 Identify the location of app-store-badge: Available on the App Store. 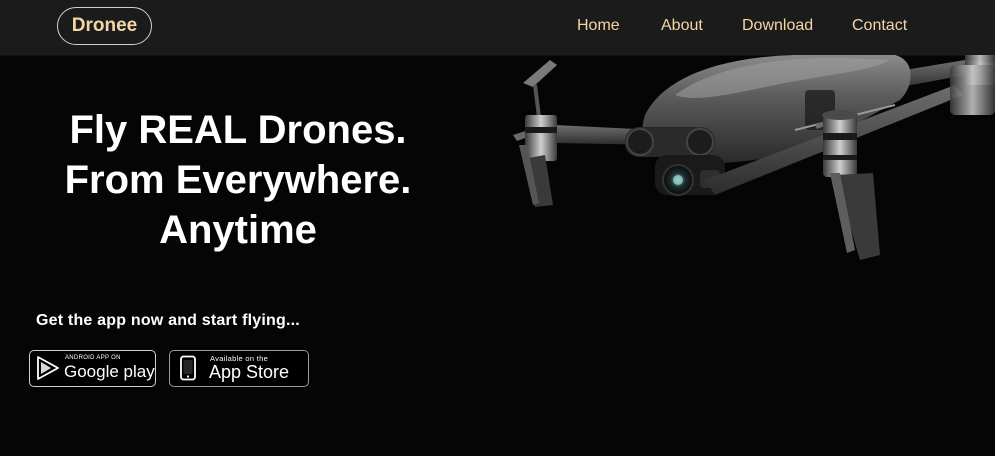
(239, 368).